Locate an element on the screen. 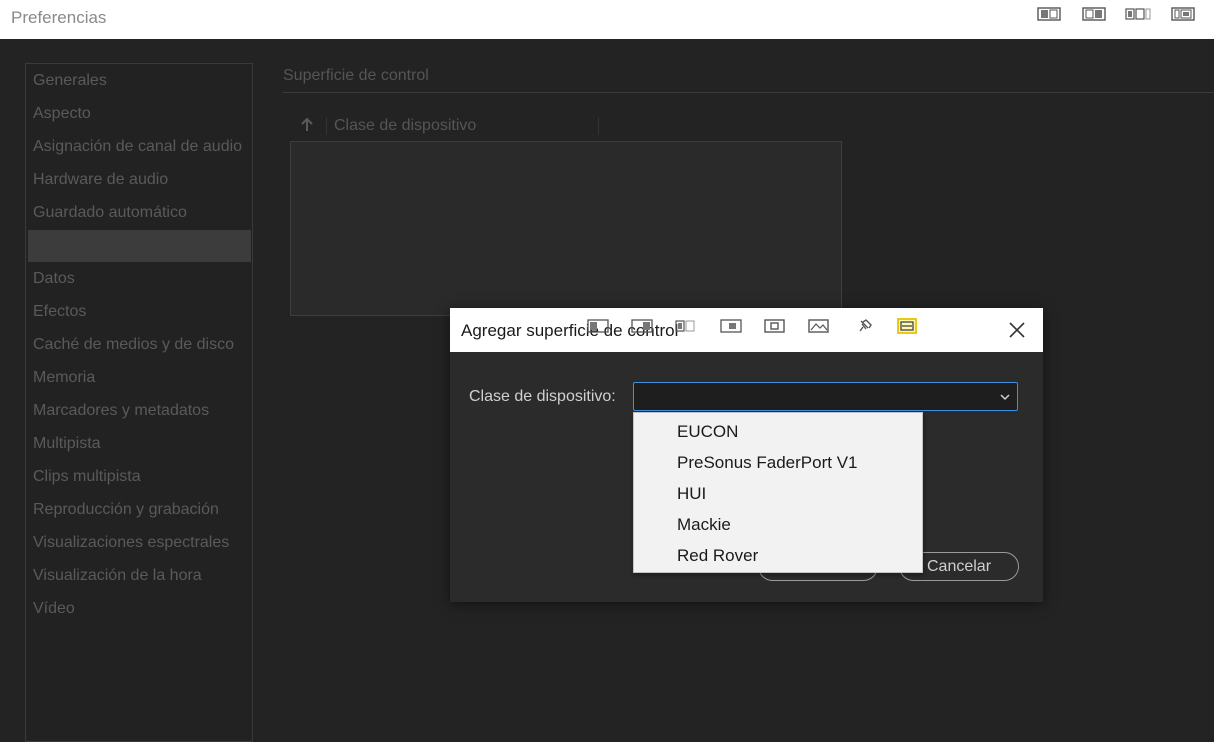 The width and height of the screenshot is (1214, 742). window-capture-icon is located at coordinates (775, 326).